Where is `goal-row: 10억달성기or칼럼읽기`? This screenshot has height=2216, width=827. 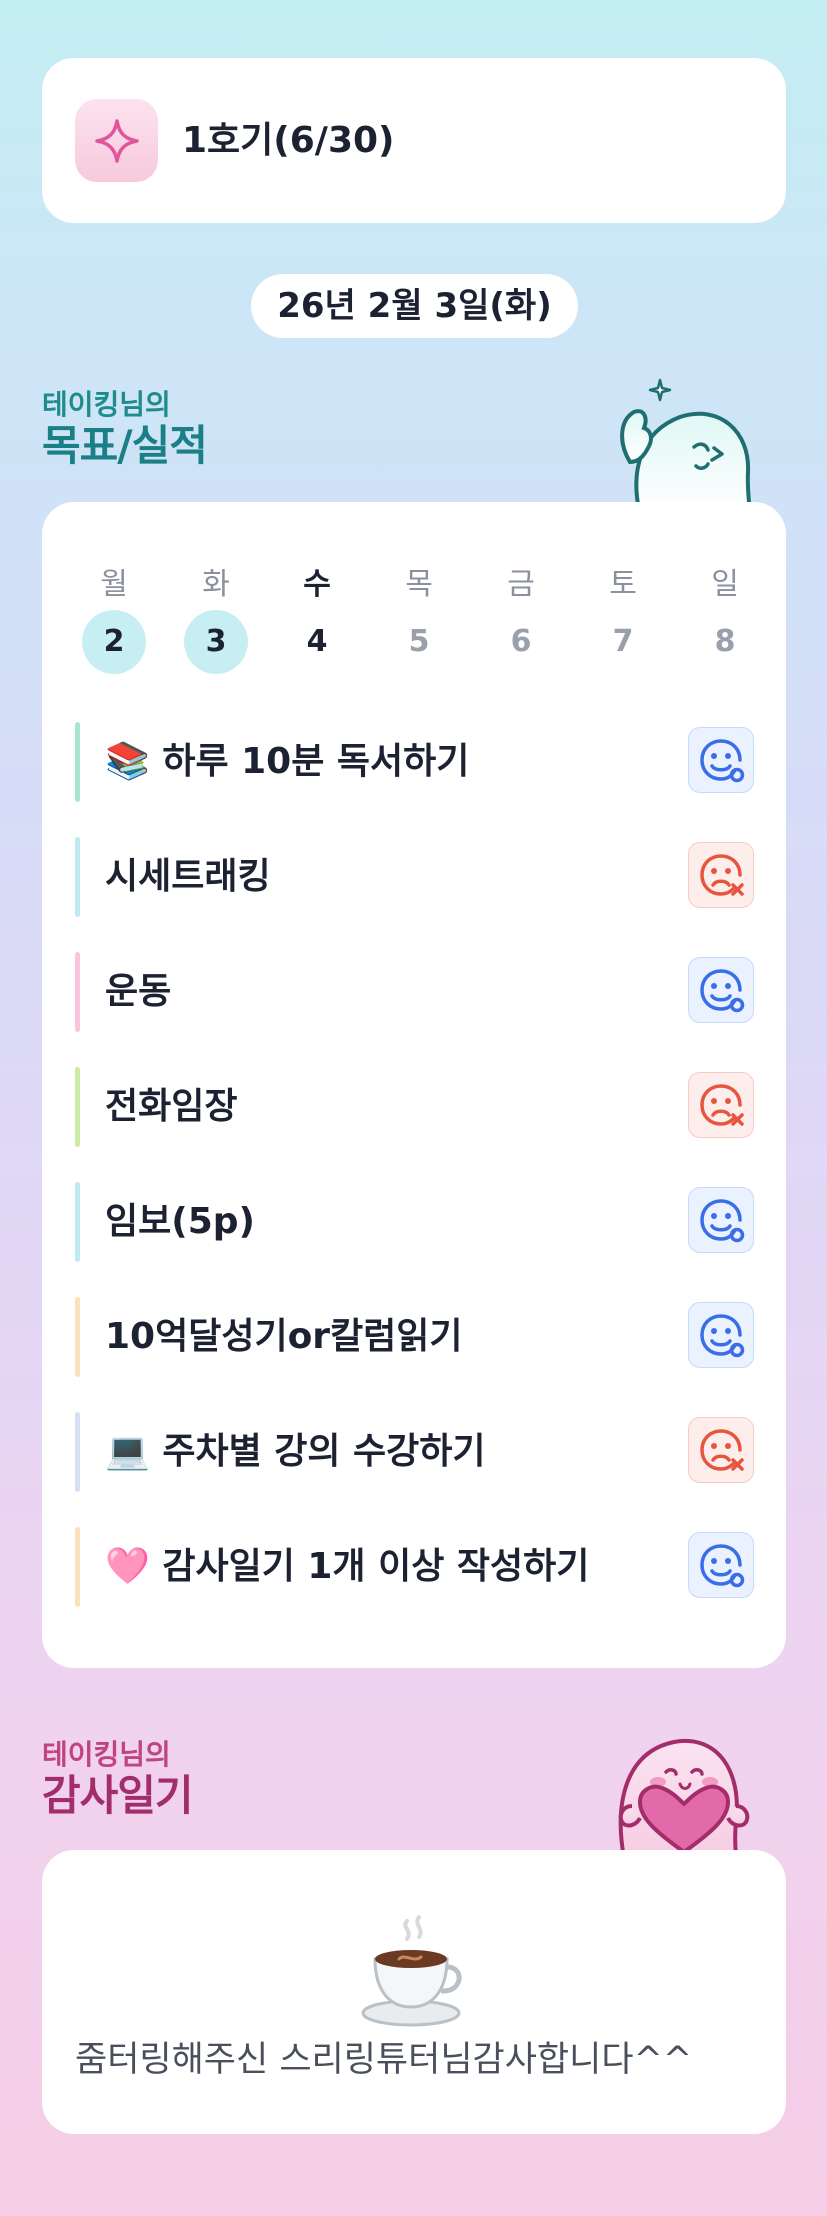
goal-row: 10억달성기or칼럼읽기 is located at coordinates (415, 1337).